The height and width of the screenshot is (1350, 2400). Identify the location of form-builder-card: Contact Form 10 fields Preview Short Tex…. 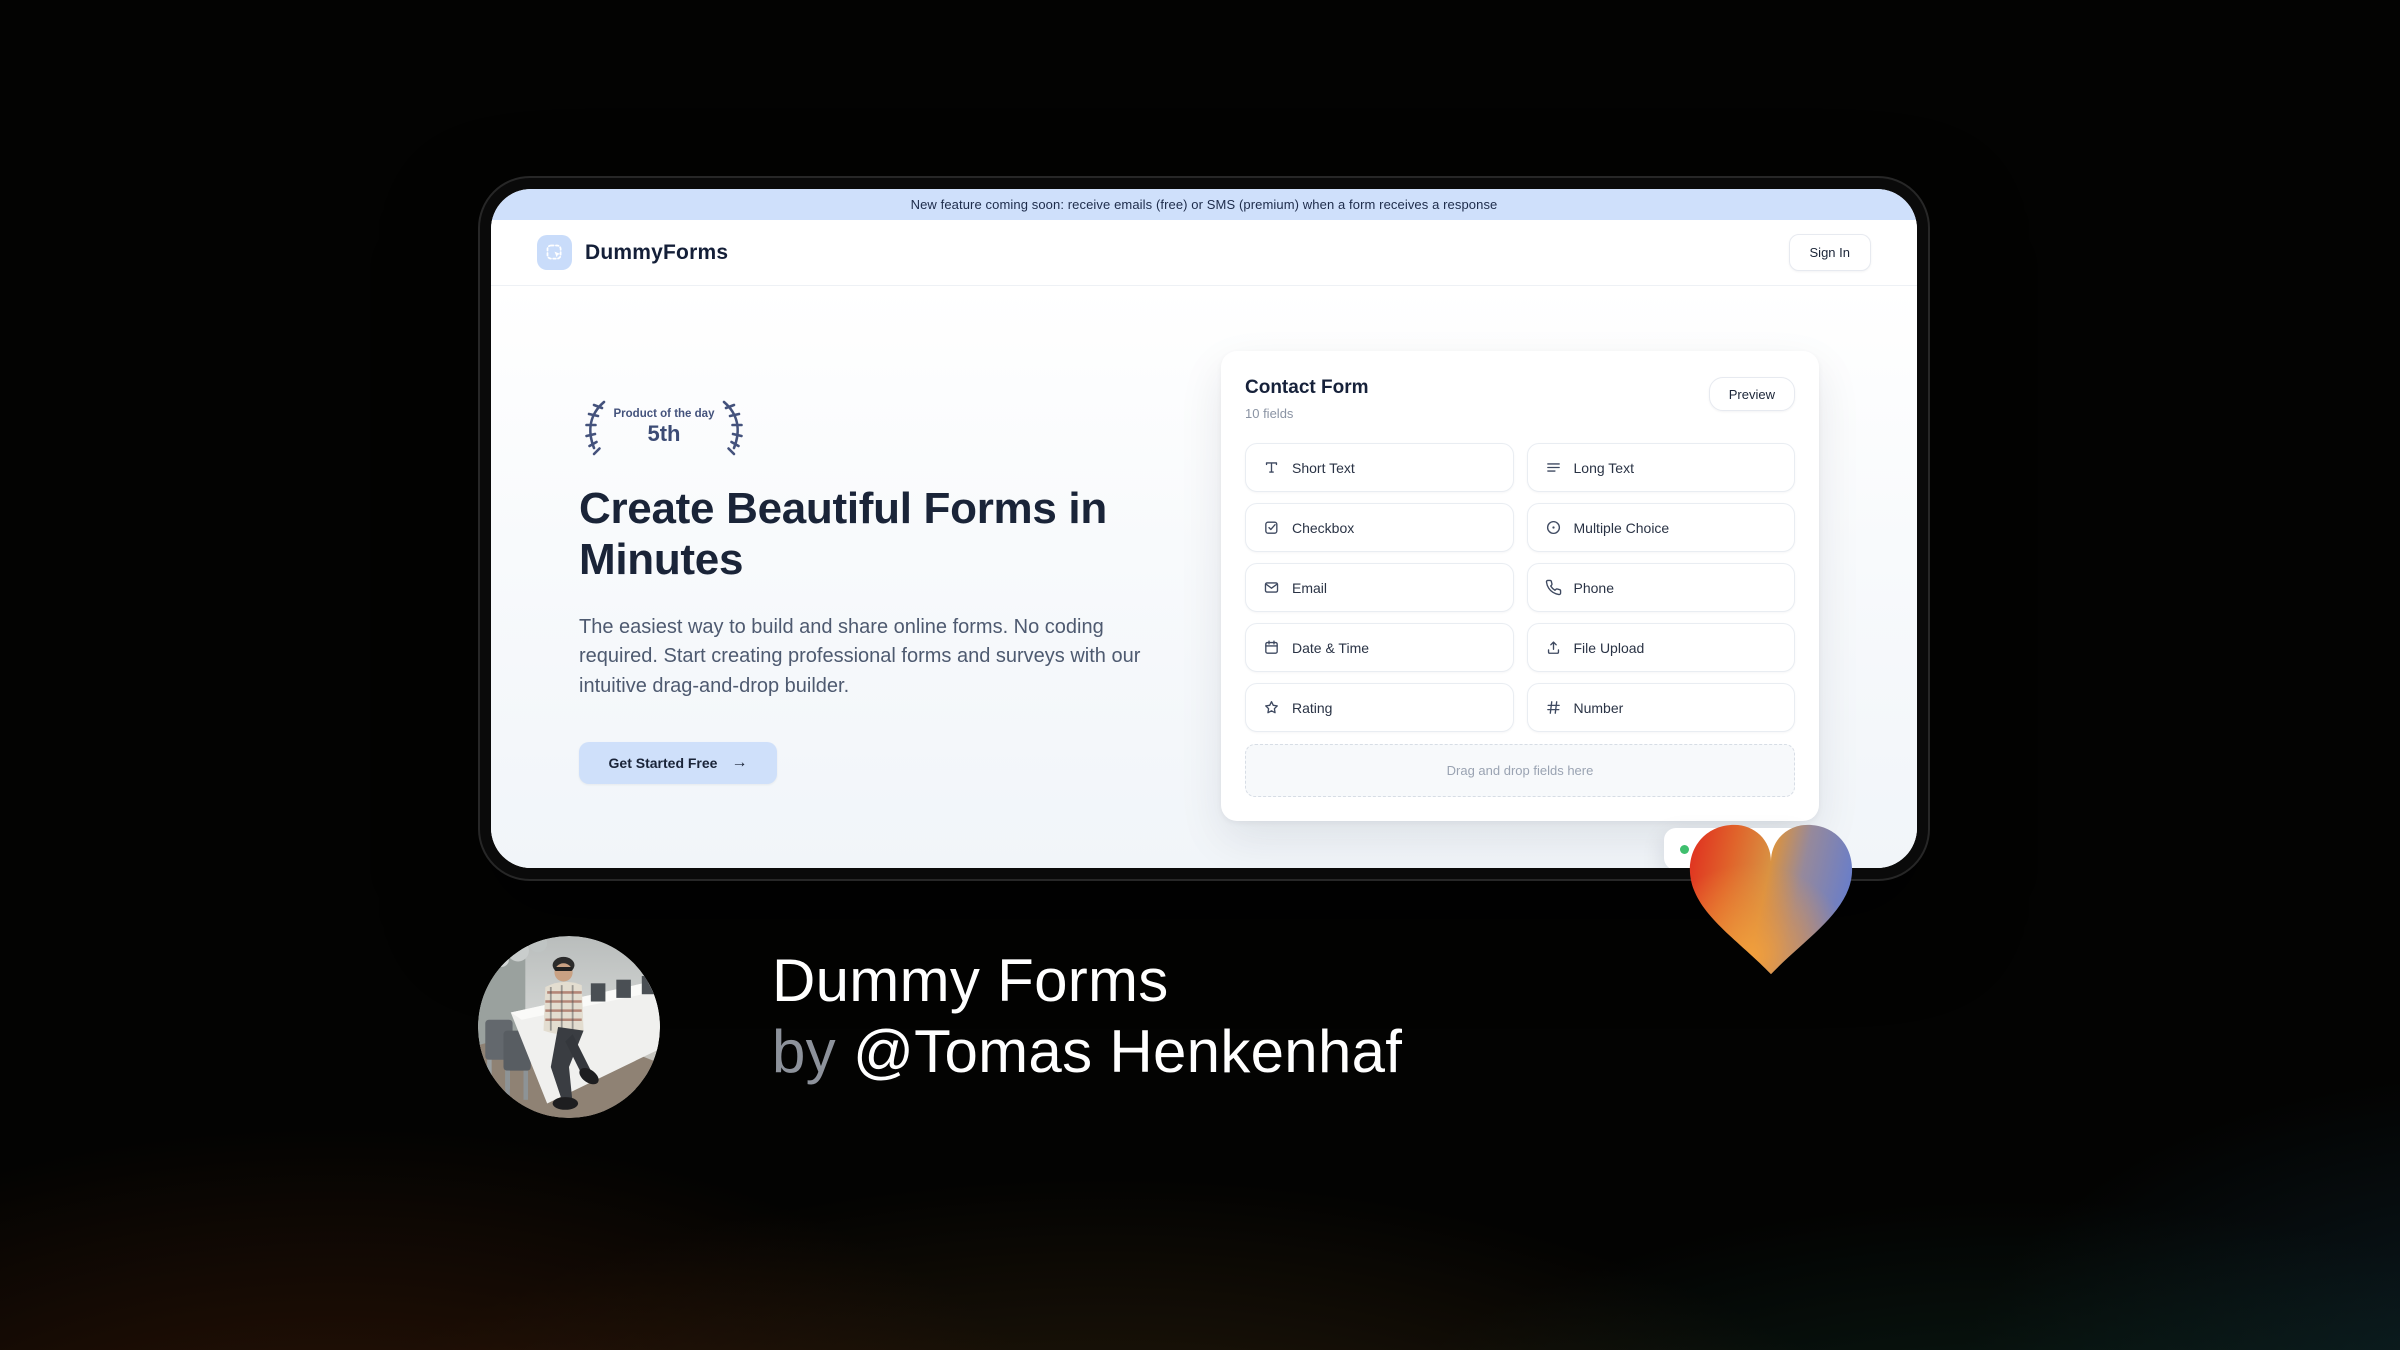
(1520, 586).